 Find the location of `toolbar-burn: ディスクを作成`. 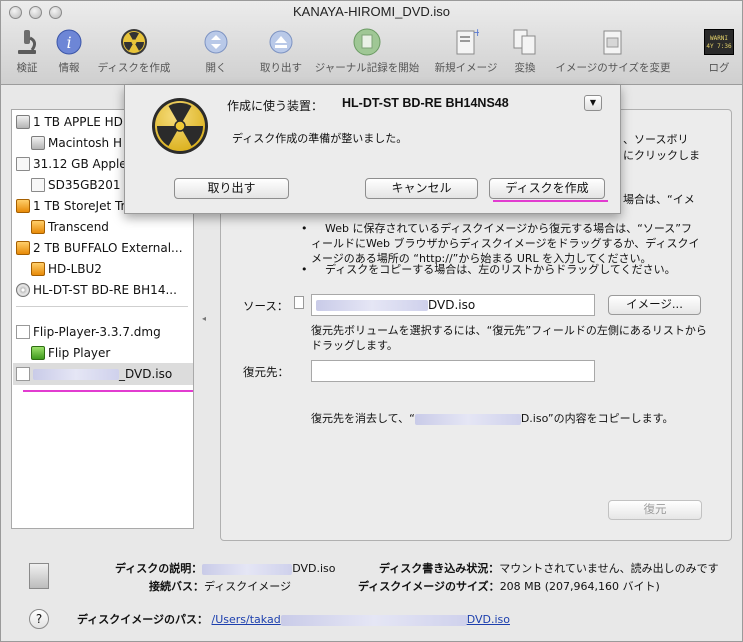

toolbar-burn: ディスクを作成 is located at coordinates (134, 51).